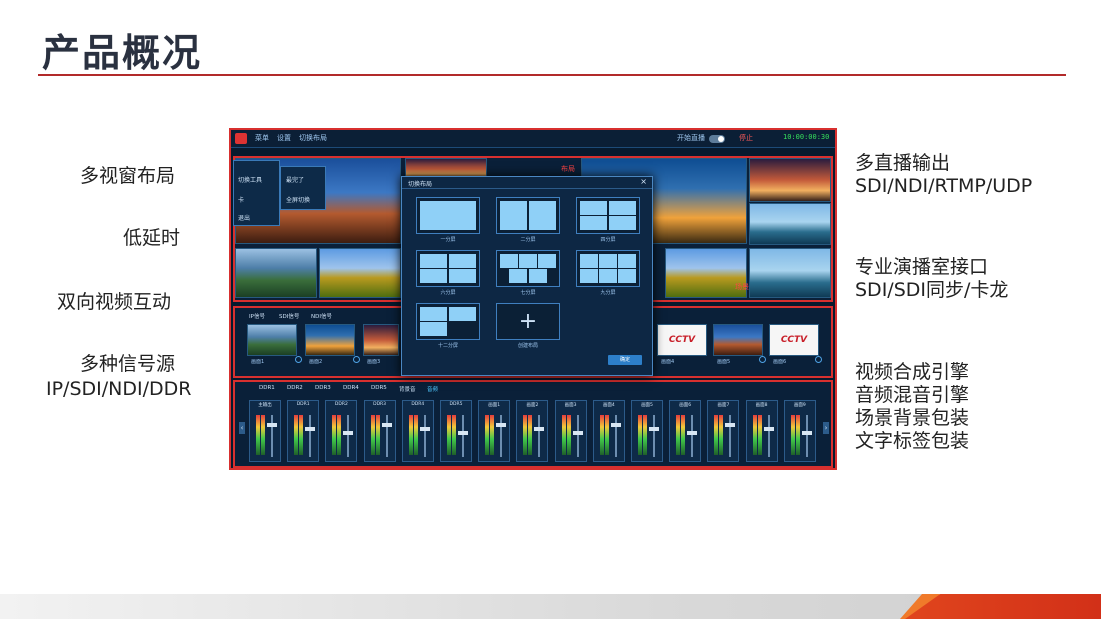 The image size is (1101, 619). I want to click on mixer-channel-strip: 画面9, so click(799, 431).